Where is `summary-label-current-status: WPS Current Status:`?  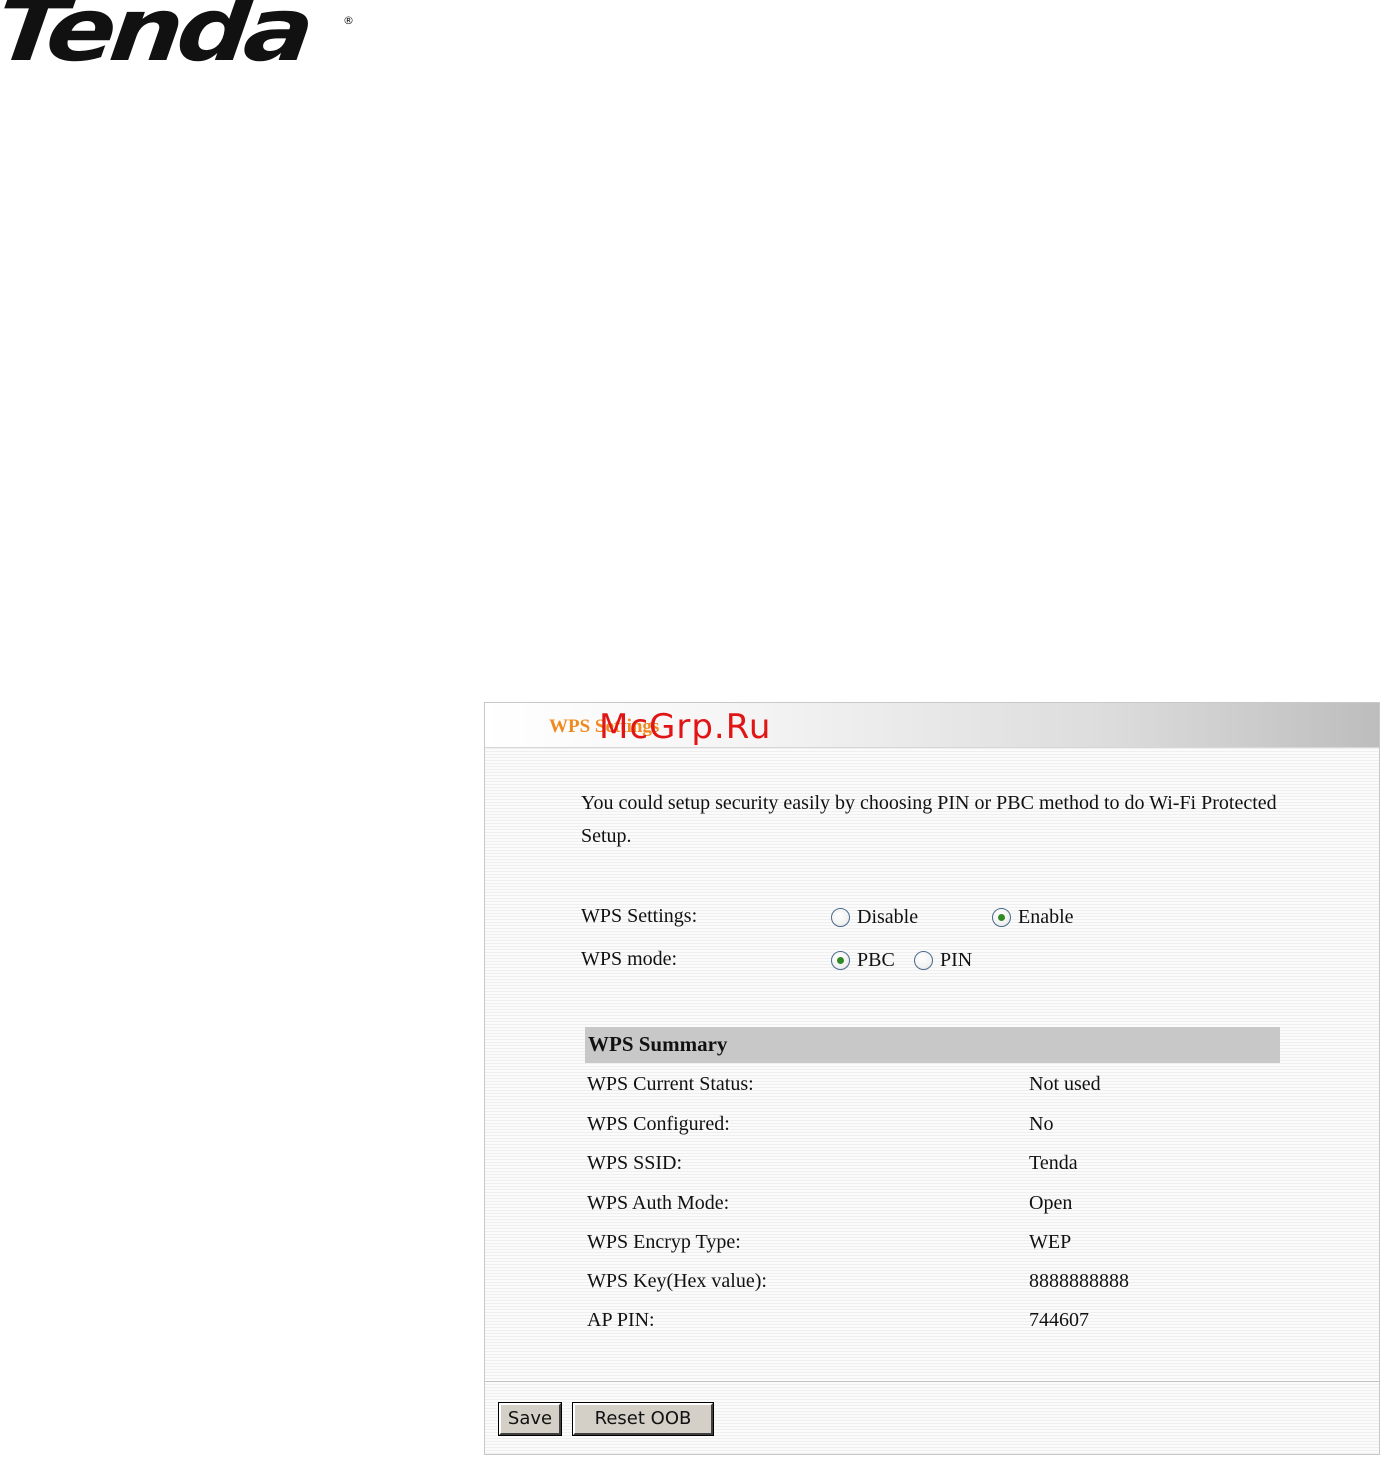 summary-label-current-status: WPS Current Status: is located at coordinates (670, 1084).